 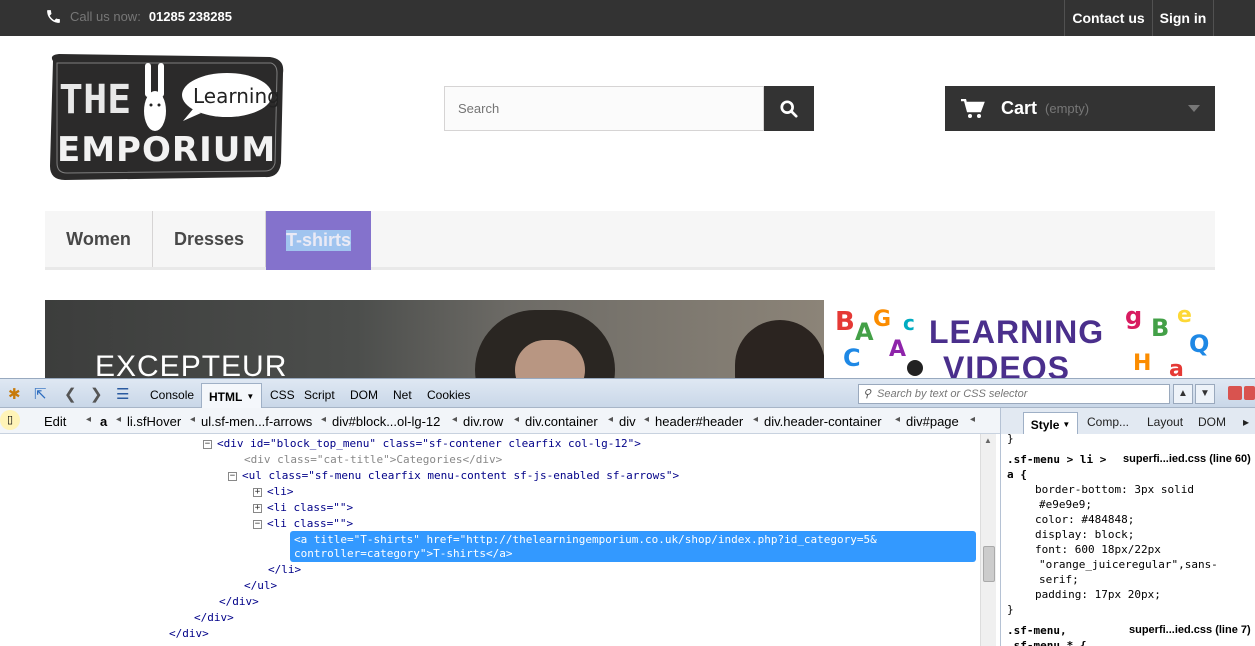 I want to click on css-selector-cont: a {, so click(x=1017, y=474).